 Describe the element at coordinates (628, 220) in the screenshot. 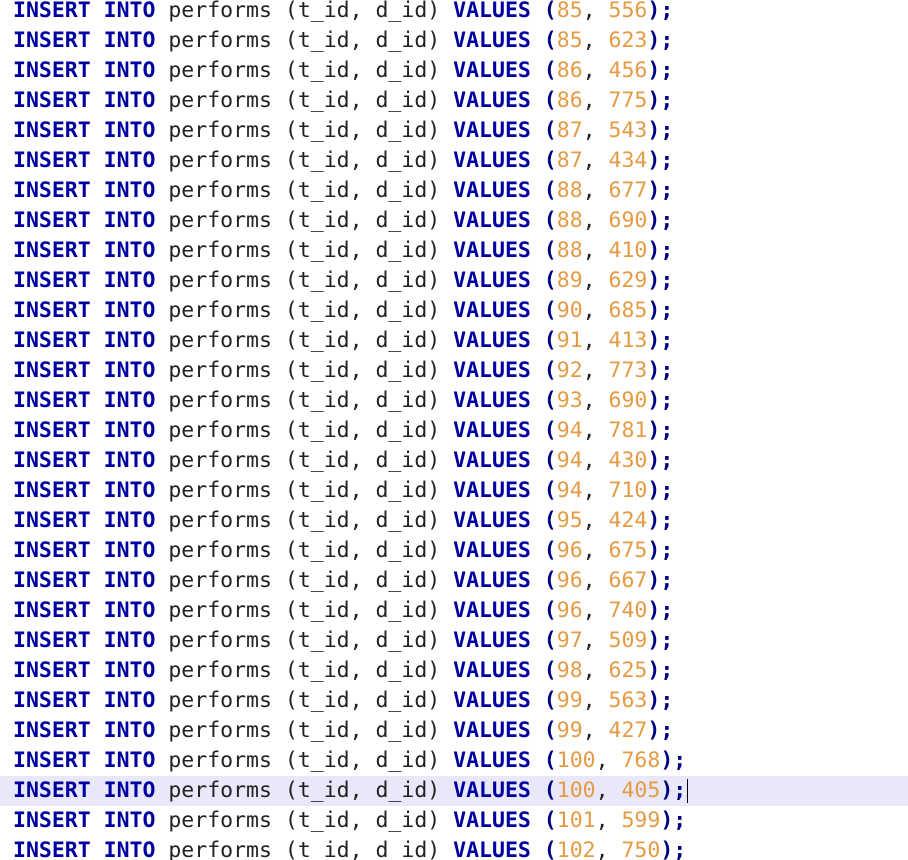

I see `value-d-id: 690` at that location.